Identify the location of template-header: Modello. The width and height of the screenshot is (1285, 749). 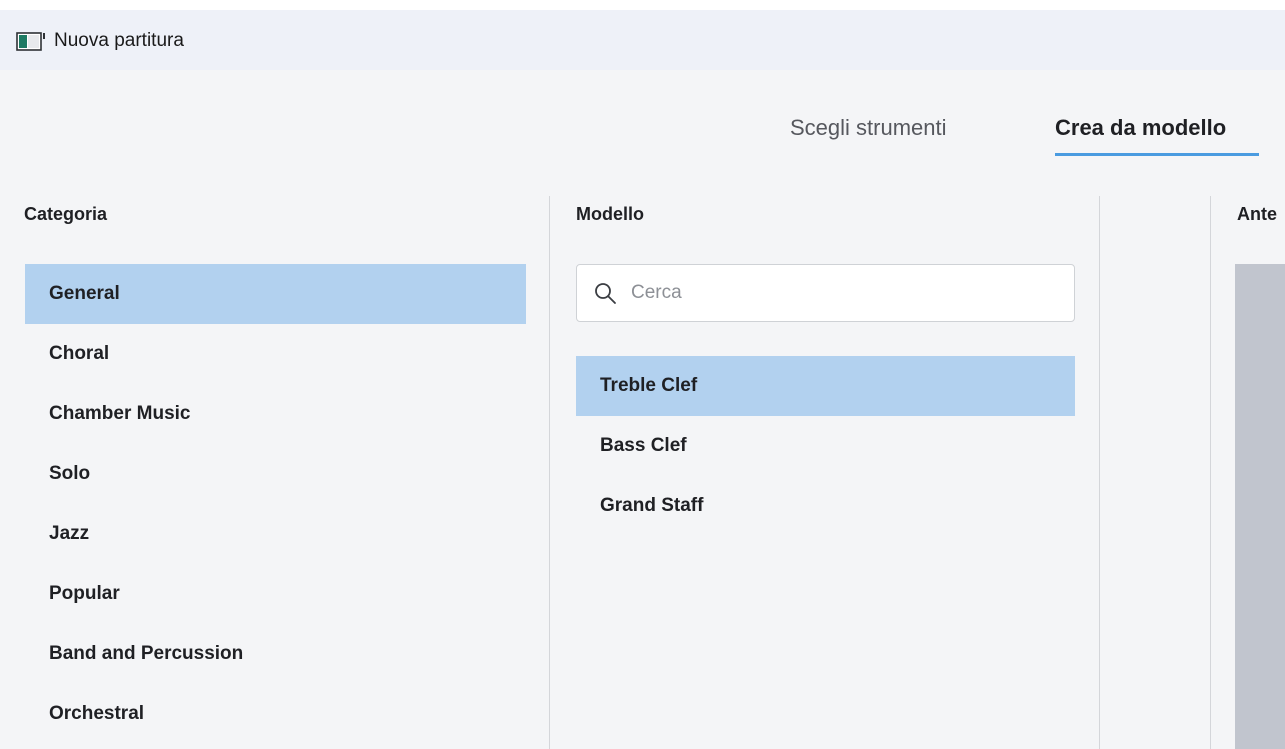
(610, 214).